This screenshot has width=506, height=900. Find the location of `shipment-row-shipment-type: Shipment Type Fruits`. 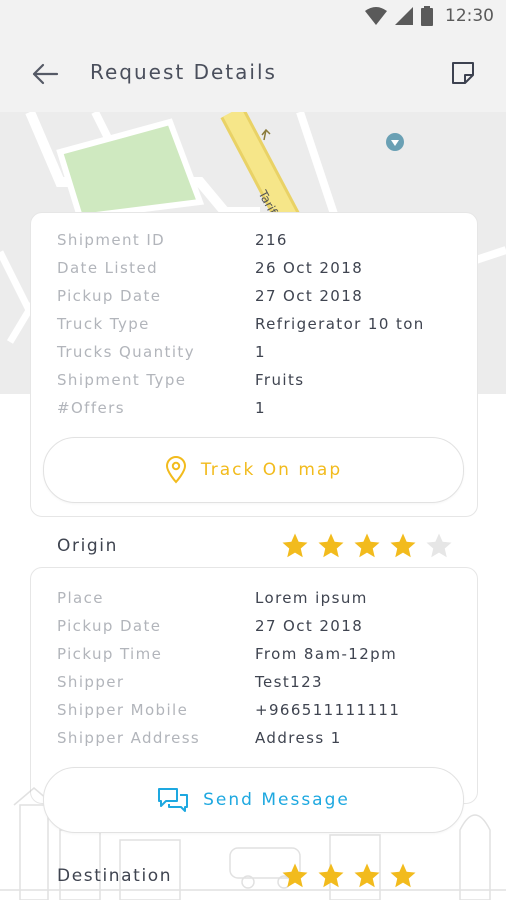

shipment-row-shipment-type: Shipment Type Fruits is located at coordinates (180, 380).